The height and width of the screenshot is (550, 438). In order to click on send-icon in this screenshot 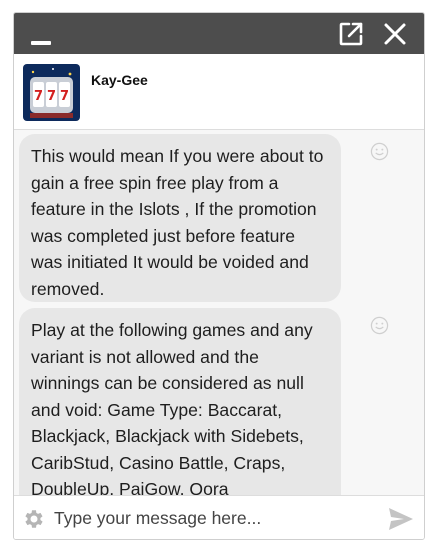, I will do `click(401, 519)`.